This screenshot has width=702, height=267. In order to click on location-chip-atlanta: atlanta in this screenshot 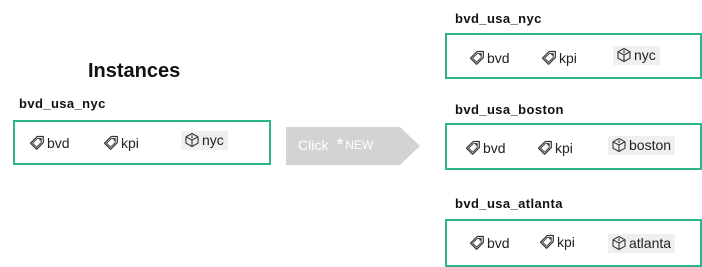, I will do `click(642, 243)`.